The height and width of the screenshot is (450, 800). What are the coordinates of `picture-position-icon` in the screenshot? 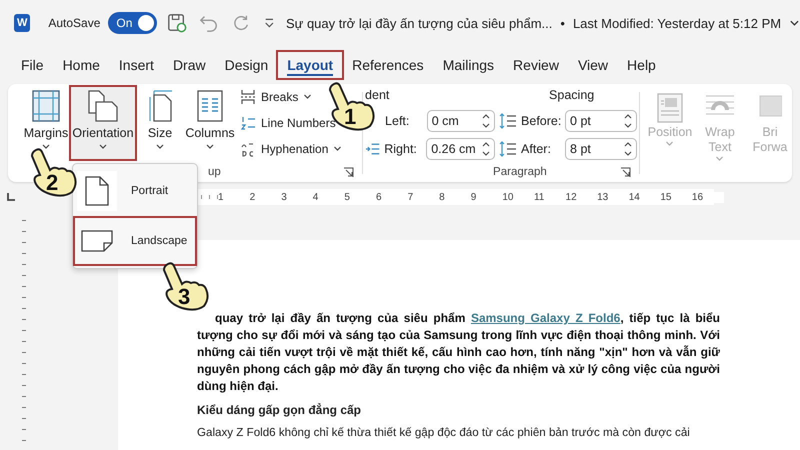 It's located at (670, 108).